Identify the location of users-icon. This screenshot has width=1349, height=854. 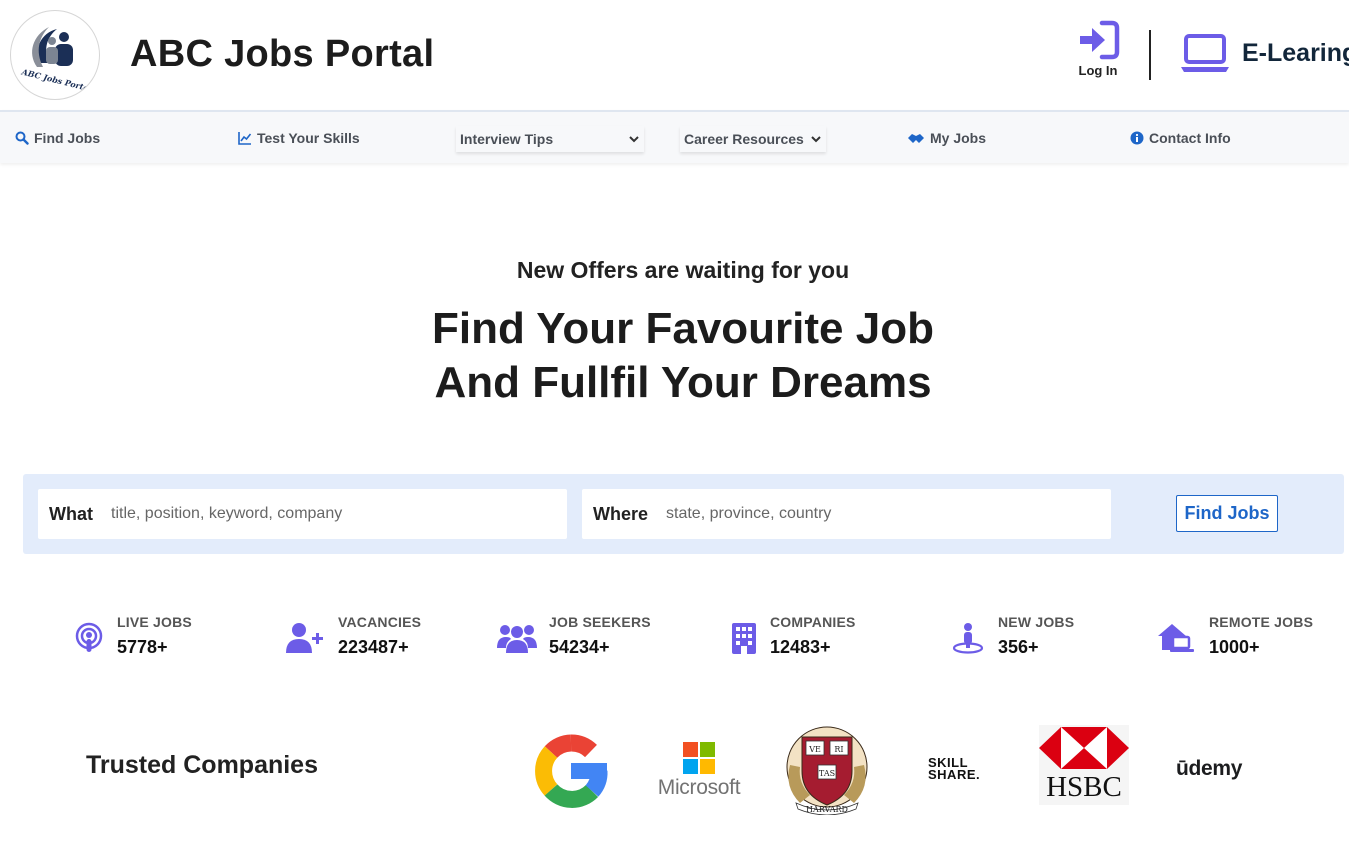
(517, 639).